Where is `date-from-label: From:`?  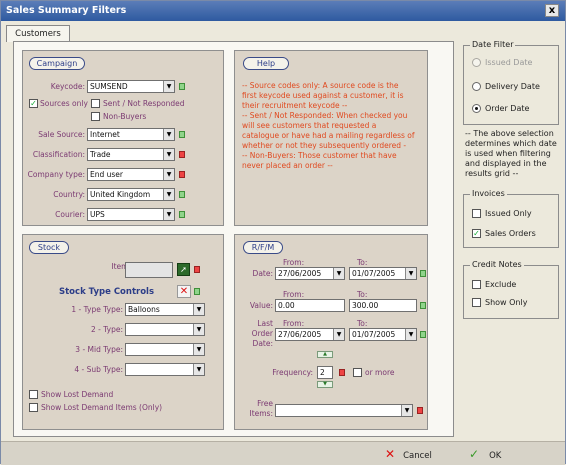 date-from-label: From: is located at coordinates (294, 262).